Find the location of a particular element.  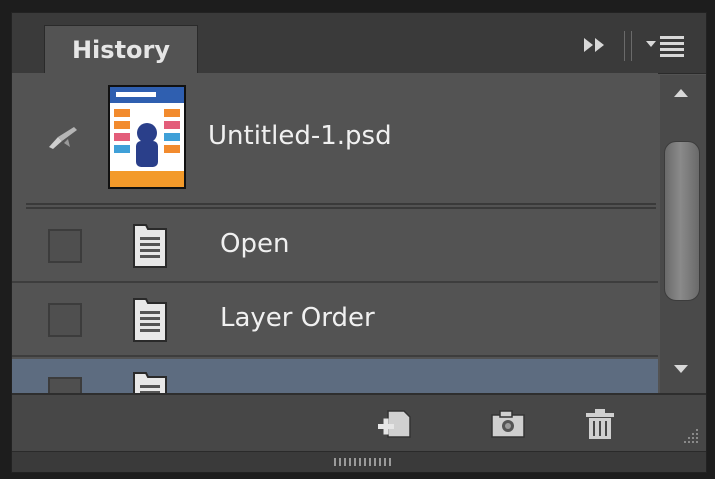

vertical-scrollbar is located at coordinates (683, 234).